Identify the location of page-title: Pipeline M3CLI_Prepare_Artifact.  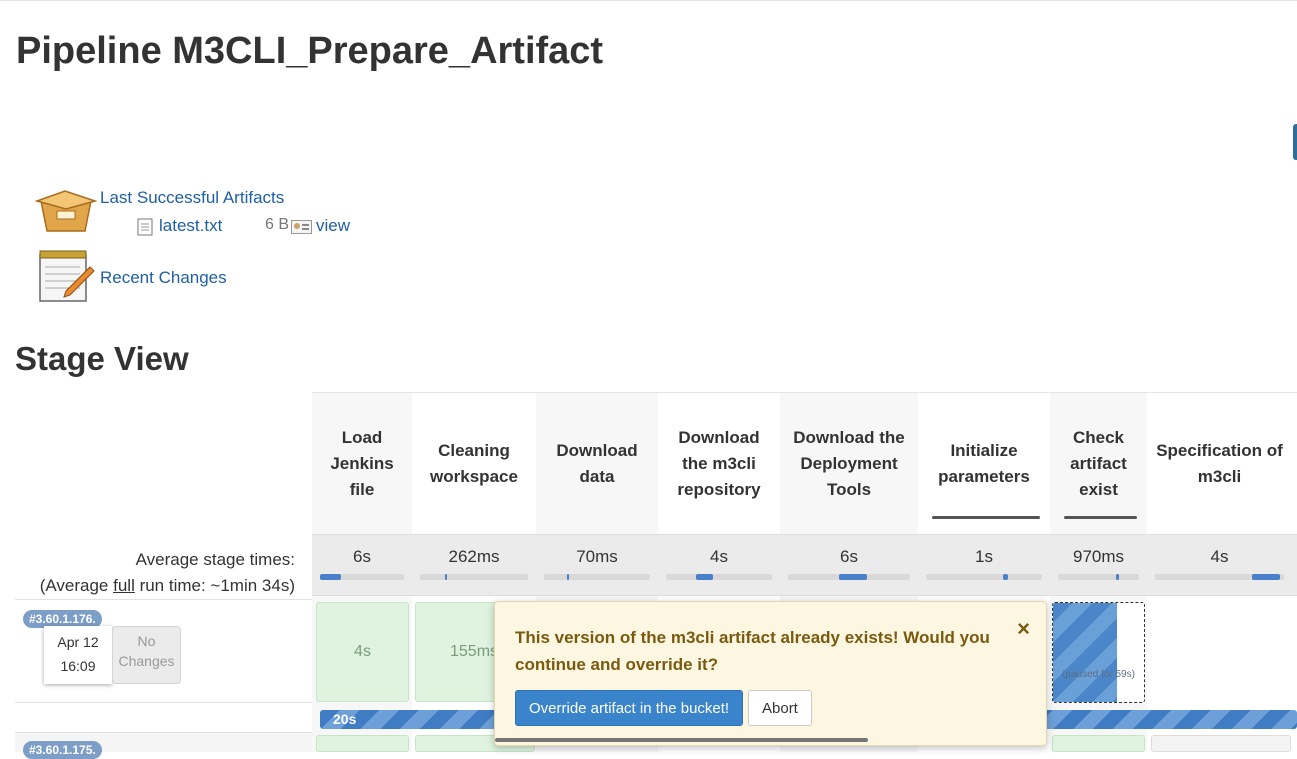
(310, 51).